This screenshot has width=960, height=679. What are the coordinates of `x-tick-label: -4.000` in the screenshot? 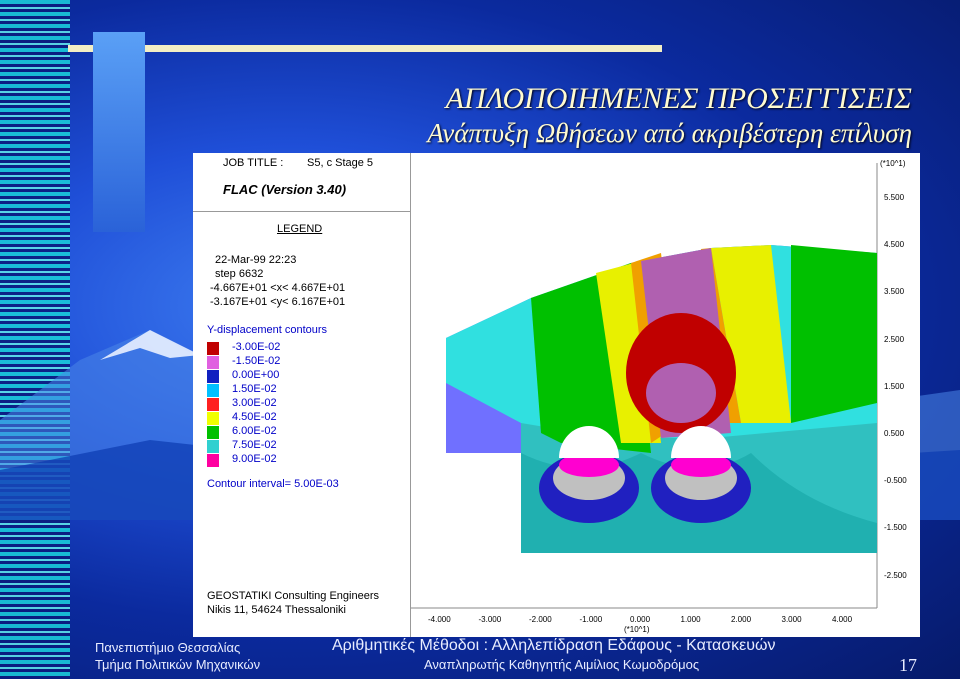 It's located at (439, 619).